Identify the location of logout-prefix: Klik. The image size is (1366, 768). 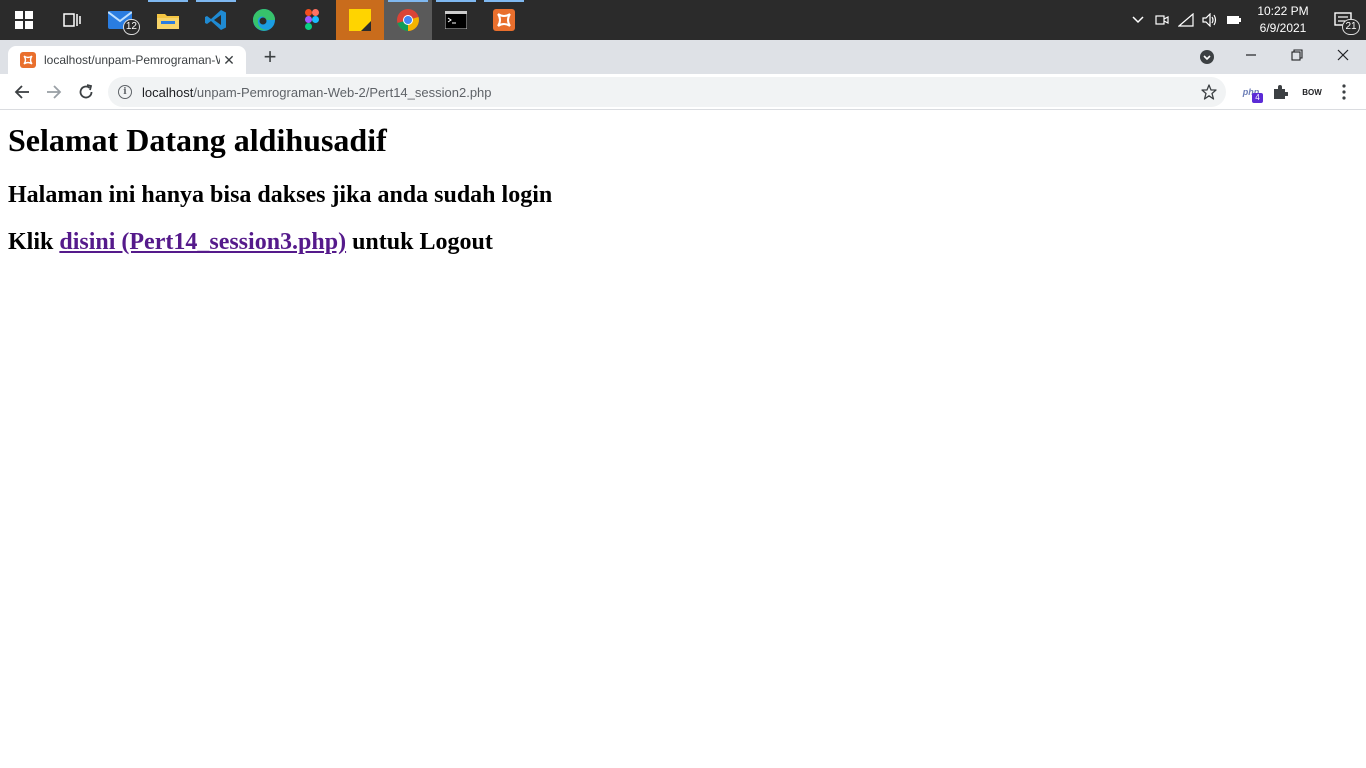
(34, 242).